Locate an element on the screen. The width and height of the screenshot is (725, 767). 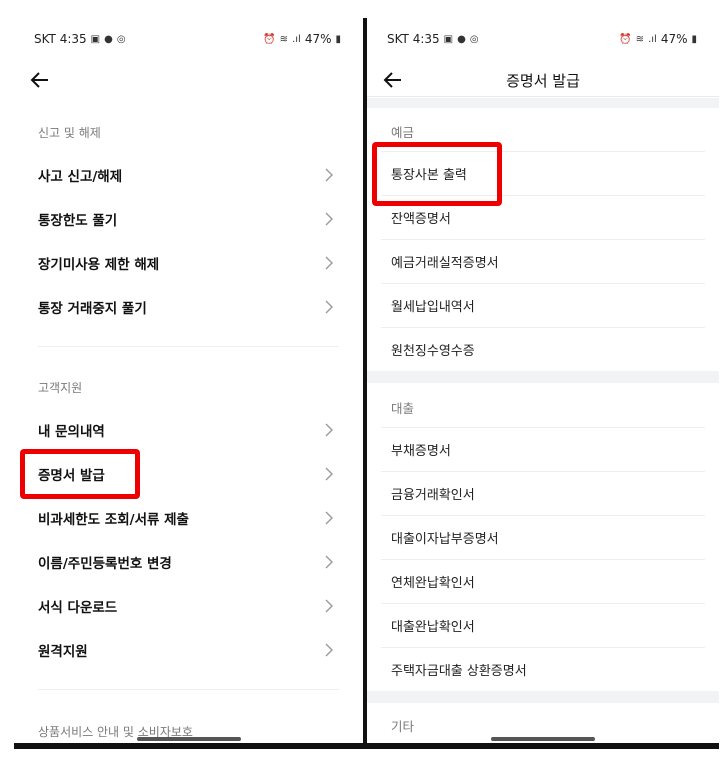
back-button is located at coordinates (40, 80).